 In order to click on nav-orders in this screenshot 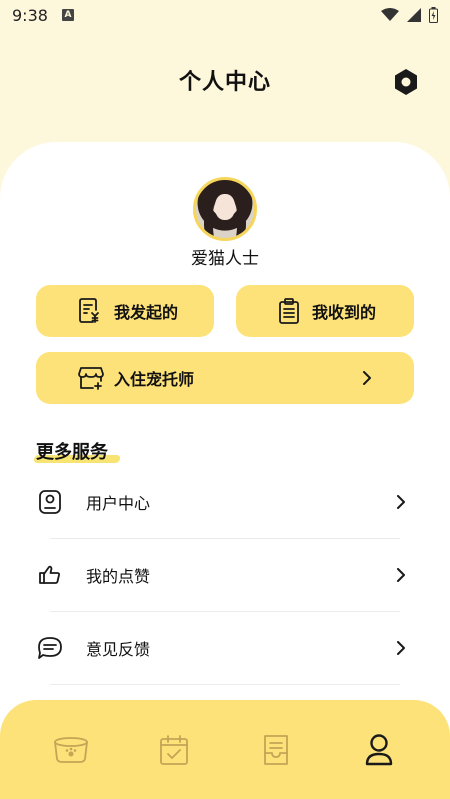, I will do `click(276, 750)`.